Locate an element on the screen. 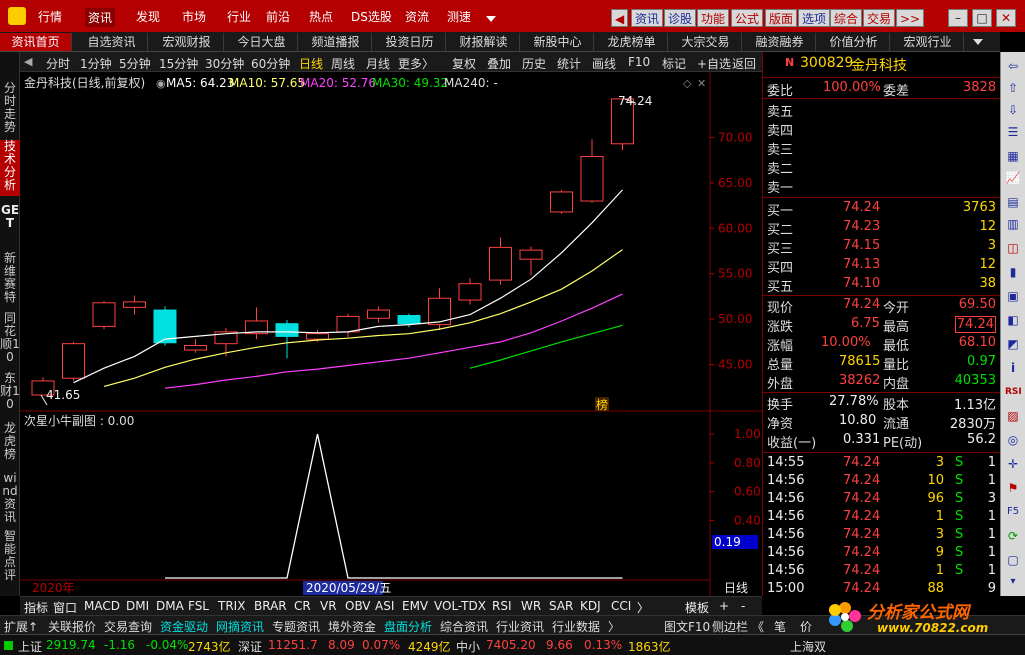 Image resolution: width=1025 pixels, height=655 pixels. ind-brar: BRAR is located at coordinates (270, 606).